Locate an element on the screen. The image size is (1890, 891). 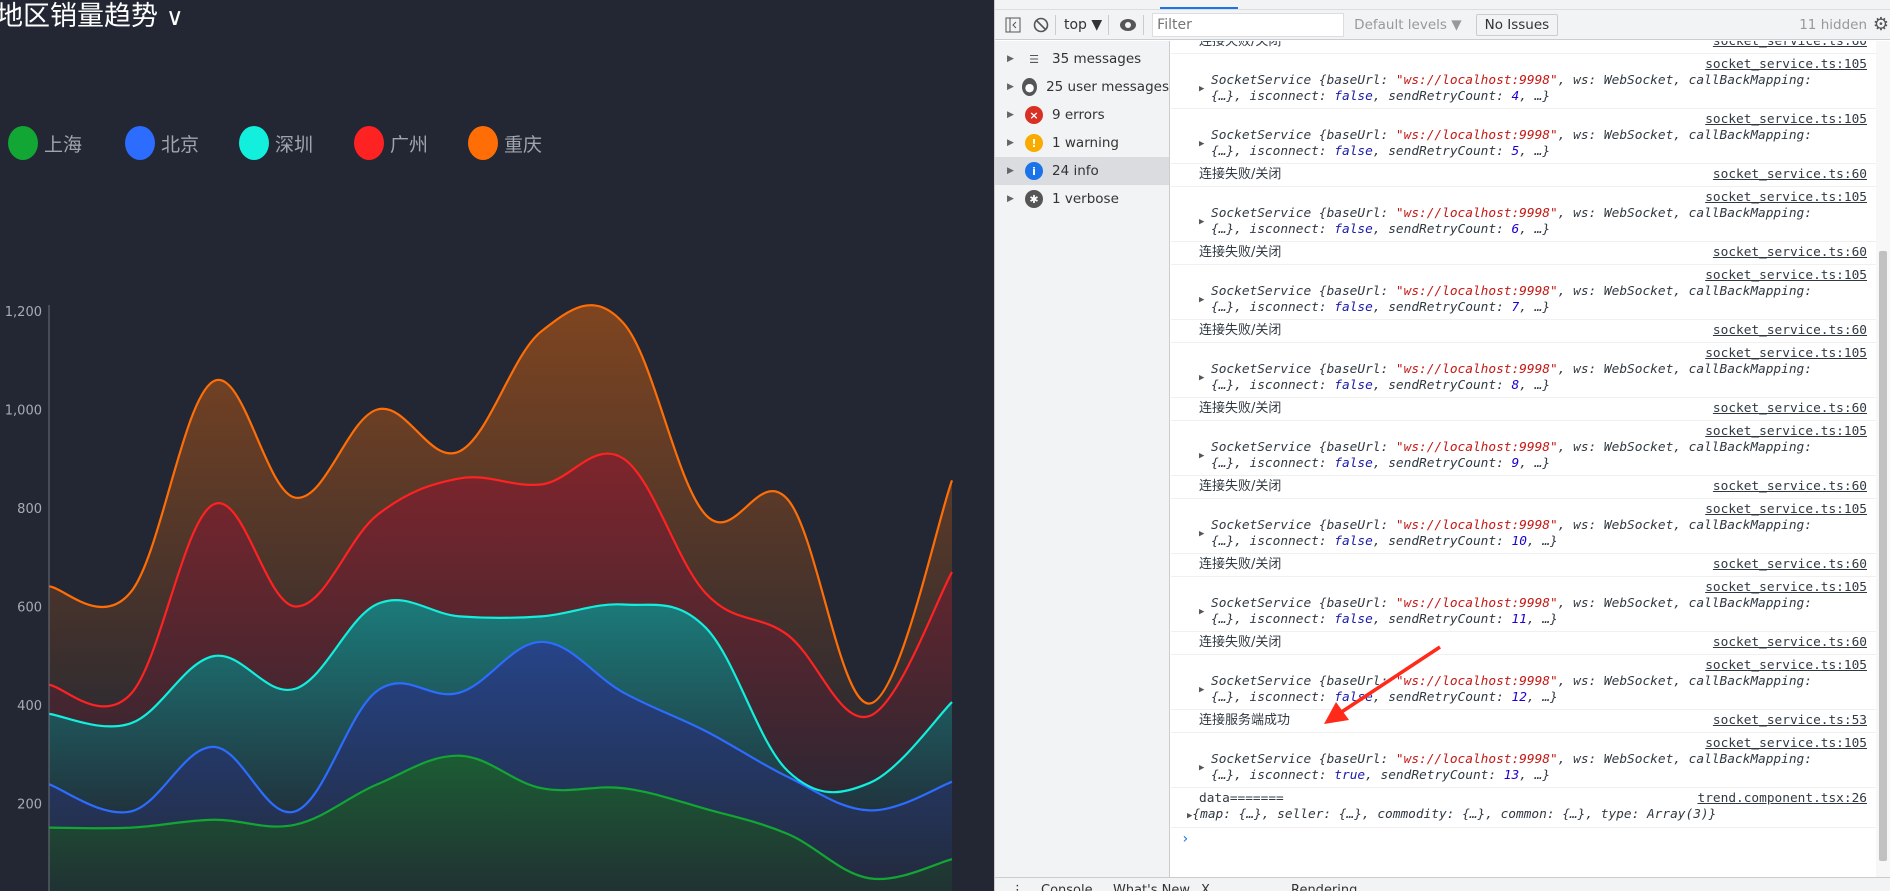
legend-item-1: 北京 is located at coordinates (162, 143).